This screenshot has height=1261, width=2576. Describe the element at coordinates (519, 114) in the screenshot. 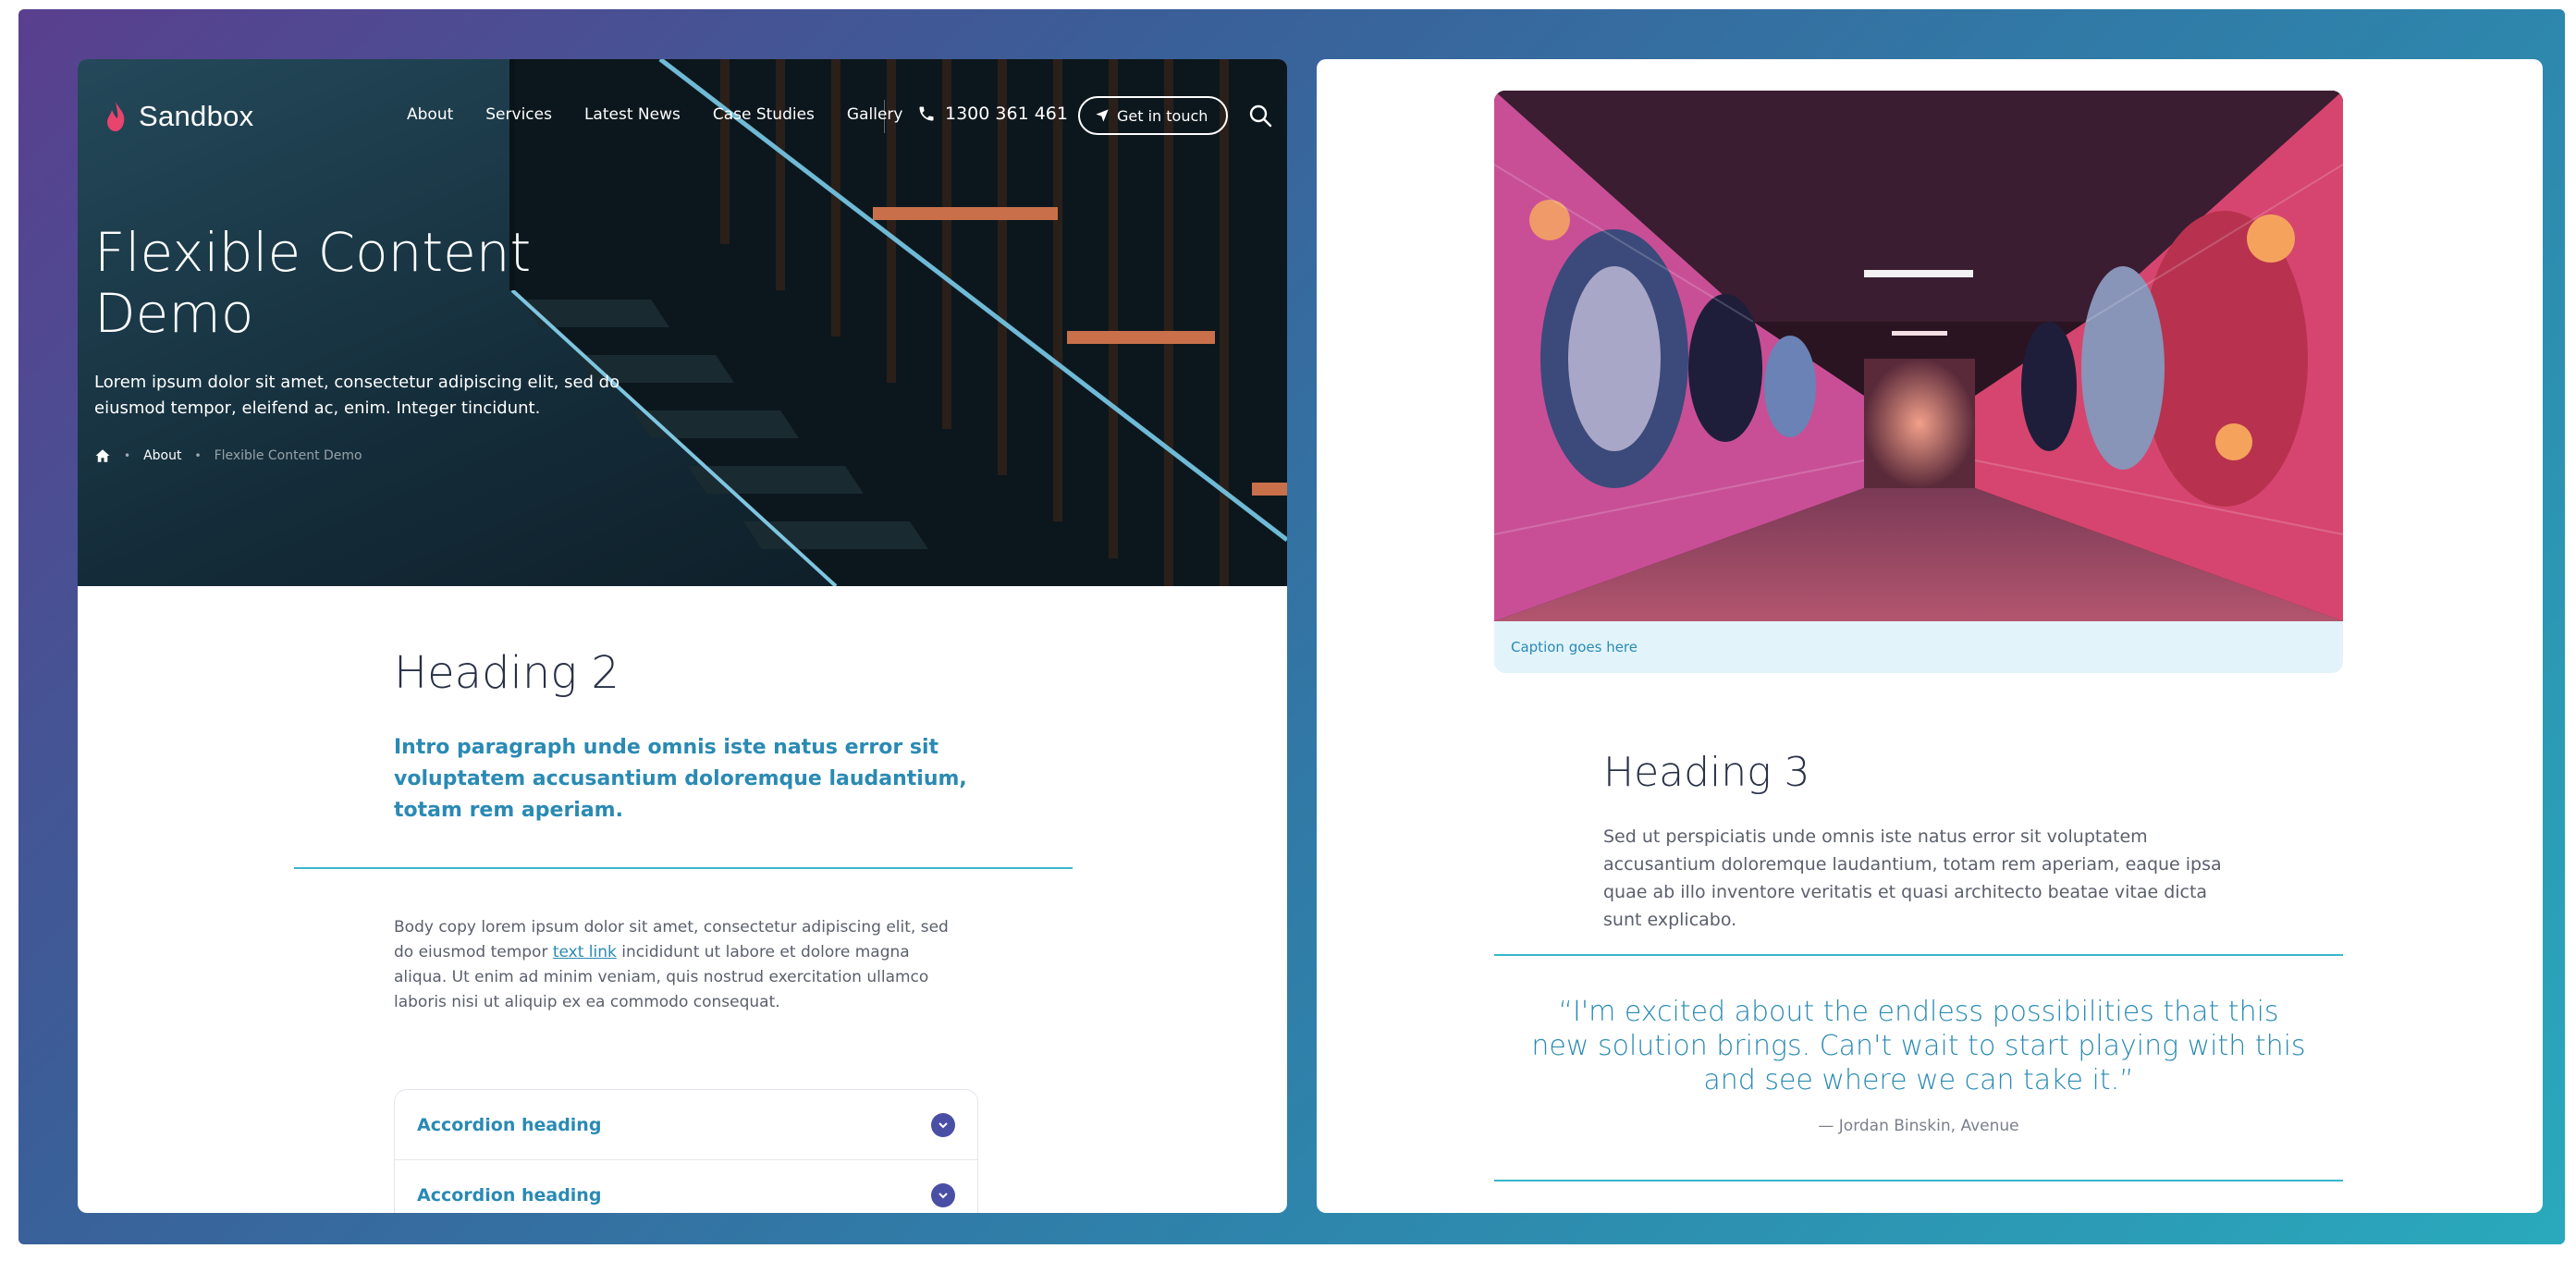

I see `nav-link-services: Services` at that location.